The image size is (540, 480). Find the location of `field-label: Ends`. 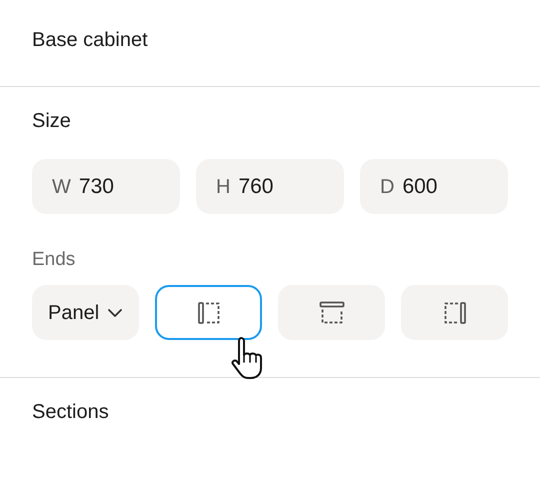

field-label: Ends is located at coordinates (54, 259).